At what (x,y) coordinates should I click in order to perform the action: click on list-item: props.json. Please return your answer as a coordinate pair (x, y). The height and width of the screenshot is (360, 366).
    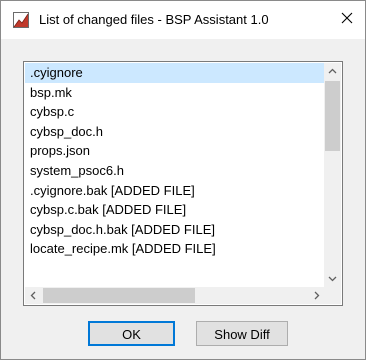
    Looking at the image, I should click on (175, 151).